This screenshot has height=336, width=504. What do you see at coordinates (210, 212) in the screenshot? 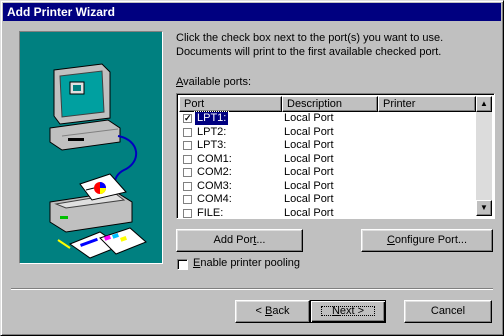
I see `port-name: FILE:` at bounding box center [210, 212].